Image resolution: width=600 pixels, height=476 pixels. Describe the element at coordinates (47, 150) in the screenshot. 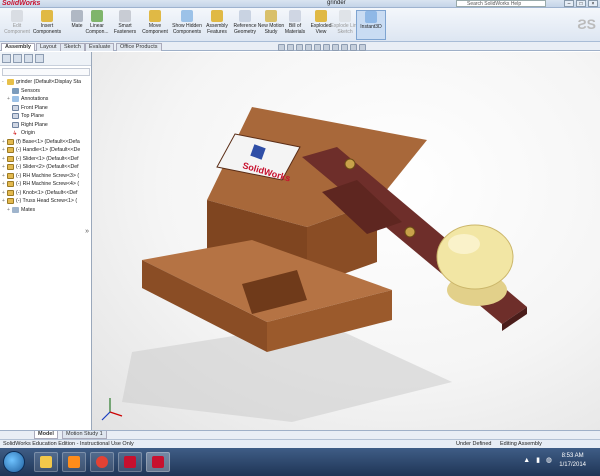

I see `tree-item-handle: + (-) Handle<1> (Default<<De` at that location.